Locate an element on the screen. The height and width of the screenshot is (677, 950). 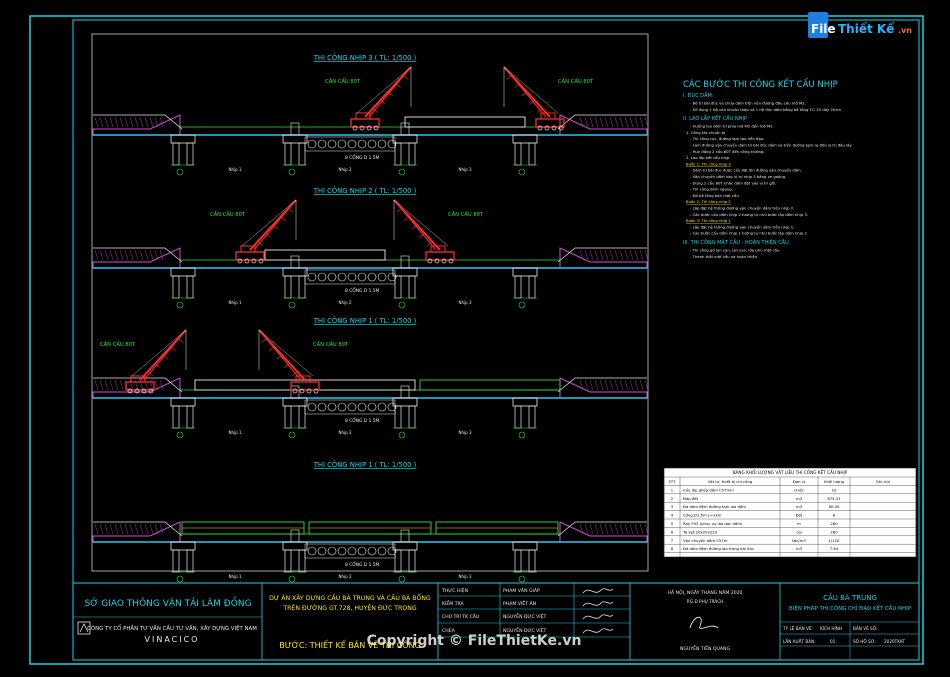
table-cell: 7.64 is located at coordinates (834, 548).